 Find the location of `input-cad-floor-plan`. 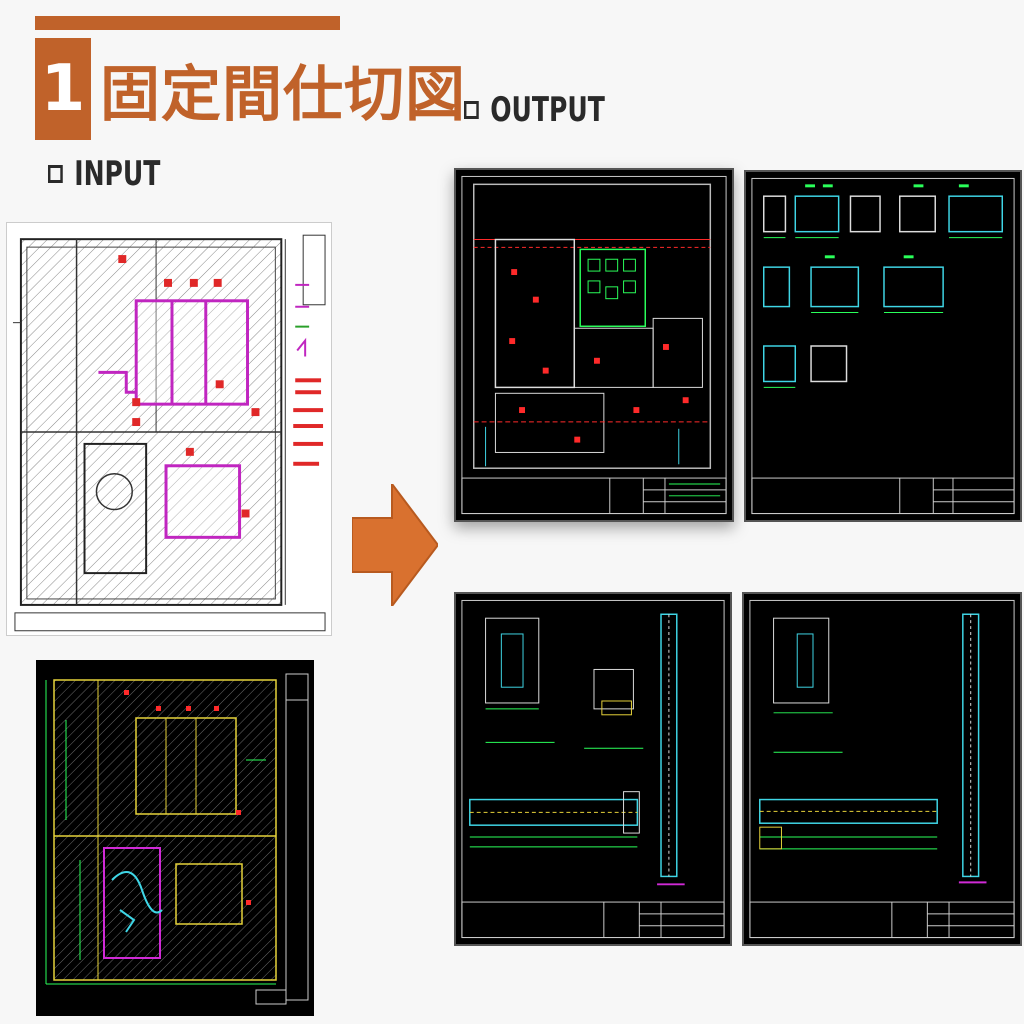

input-cad-floor-plan is located at coordinates (175, 838).